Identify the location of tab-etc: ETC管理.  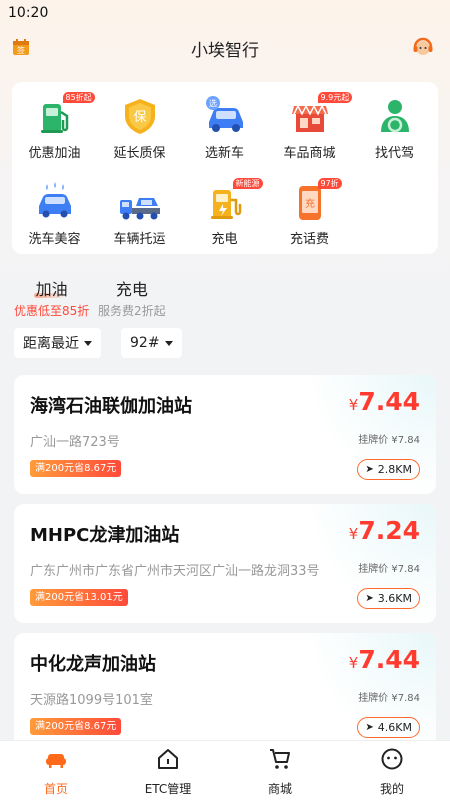
(168, 772).